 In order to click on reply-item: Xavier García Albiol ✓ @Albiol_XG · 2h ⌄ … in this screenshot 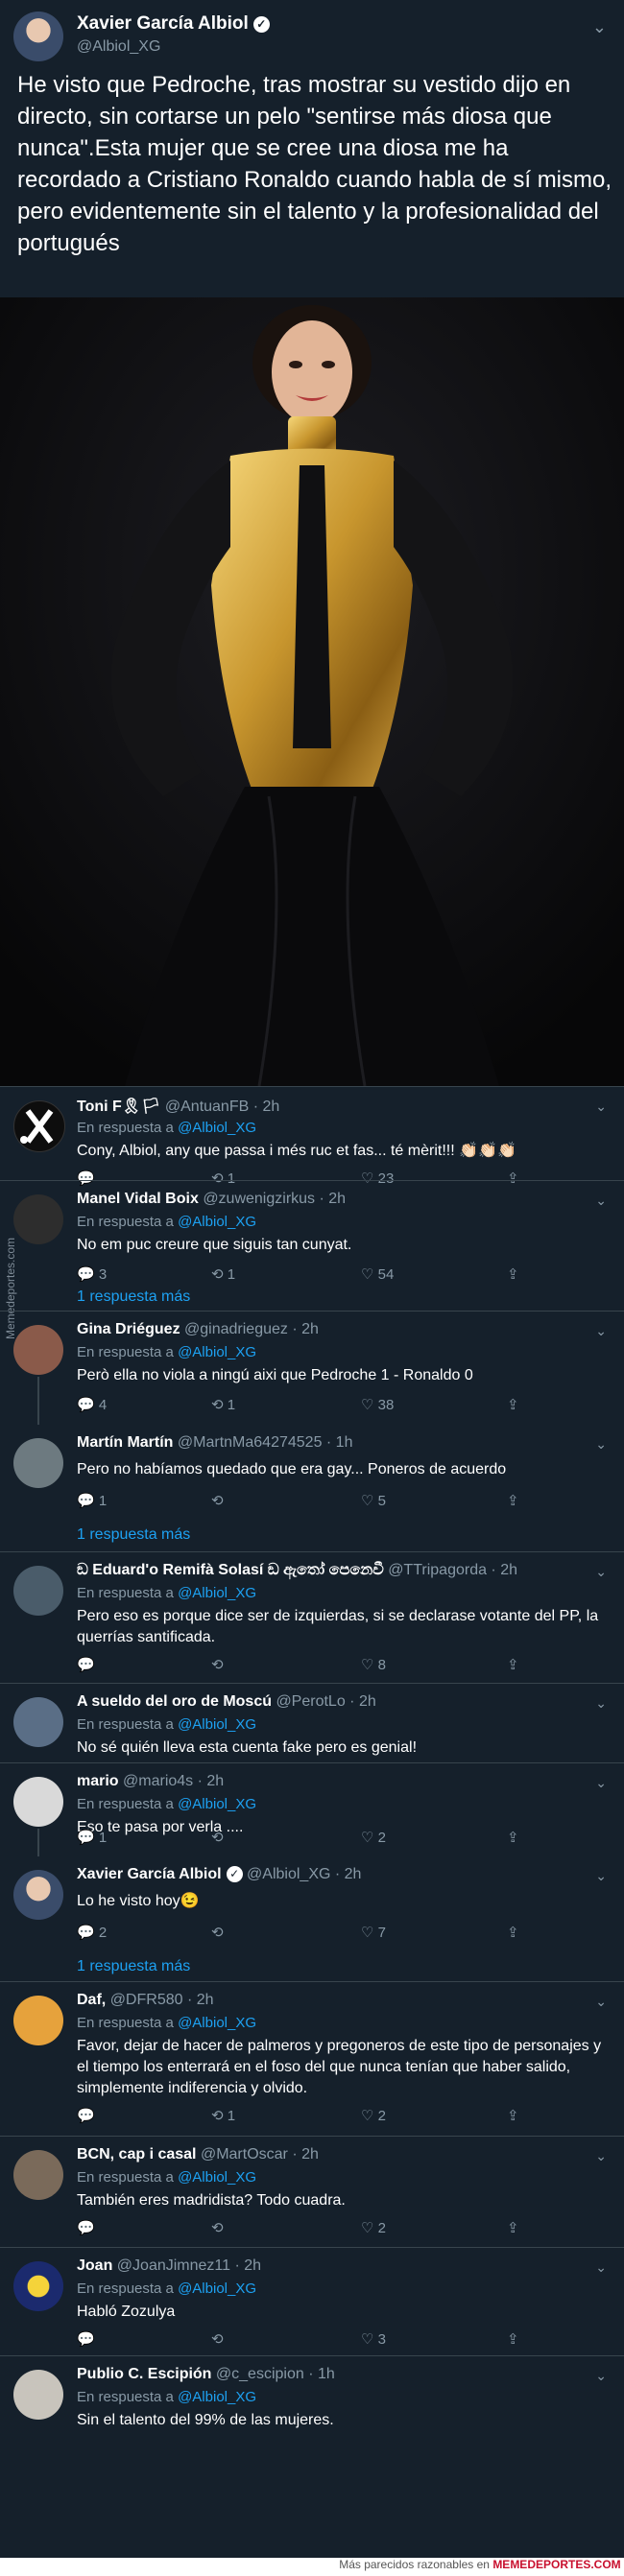, I will do `click(312, 1918)`.